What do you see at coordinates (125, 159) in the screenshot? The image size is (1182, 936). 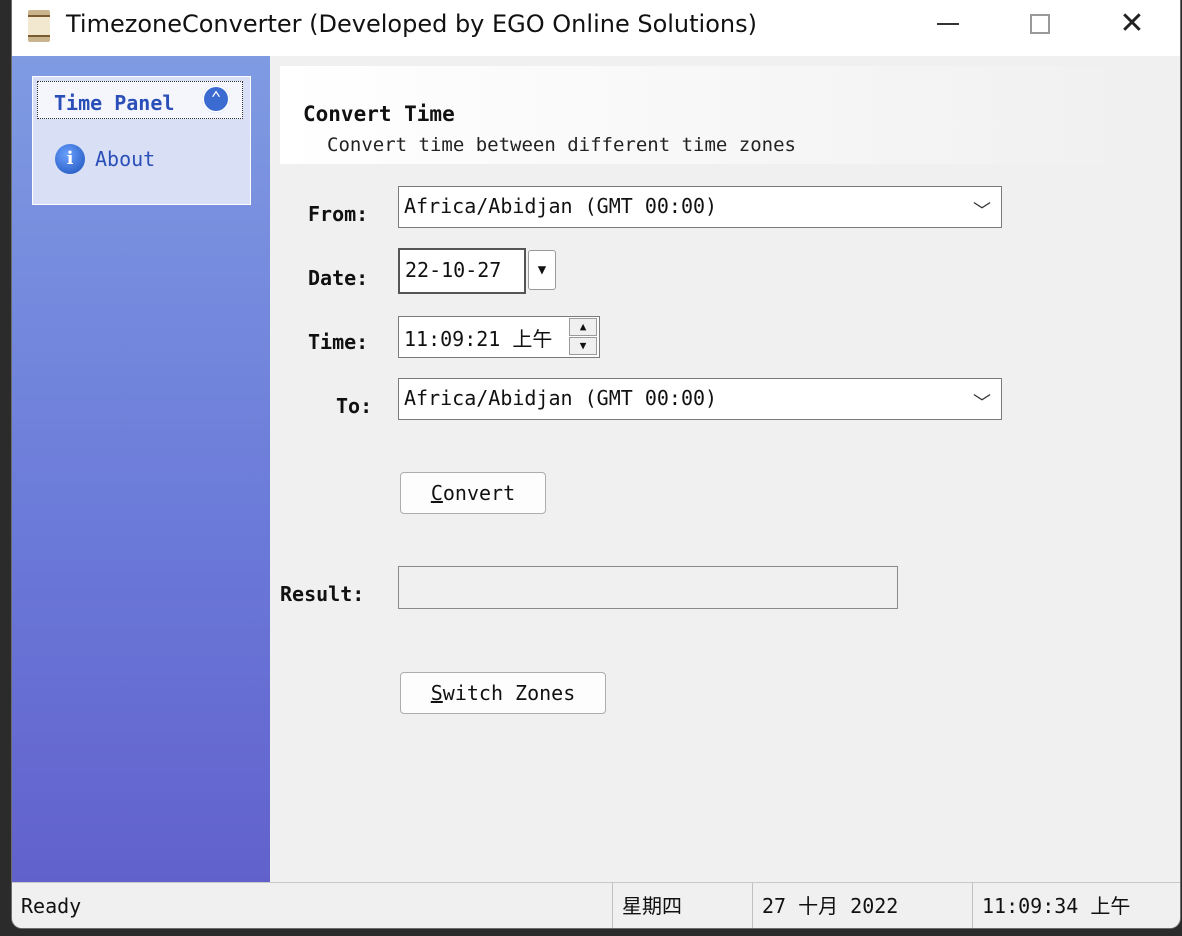 I see `sidebar-item-label: About` at bounding box center [125, 159].